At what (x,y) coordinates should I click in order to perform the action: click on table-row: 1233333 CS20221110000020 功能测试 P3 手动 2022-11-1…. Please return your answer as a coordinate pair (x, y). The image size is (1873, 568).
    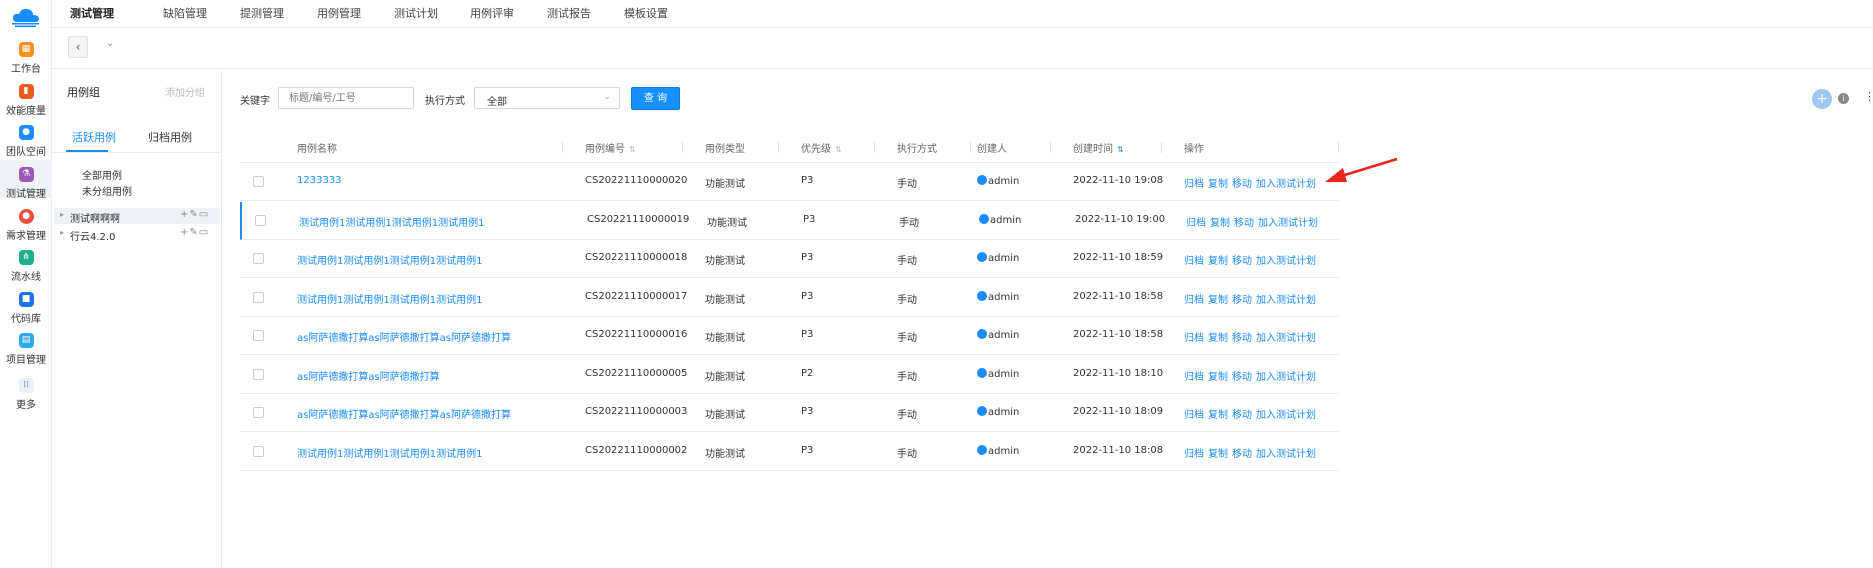
    Looking at the image, I should click on (789, 182).